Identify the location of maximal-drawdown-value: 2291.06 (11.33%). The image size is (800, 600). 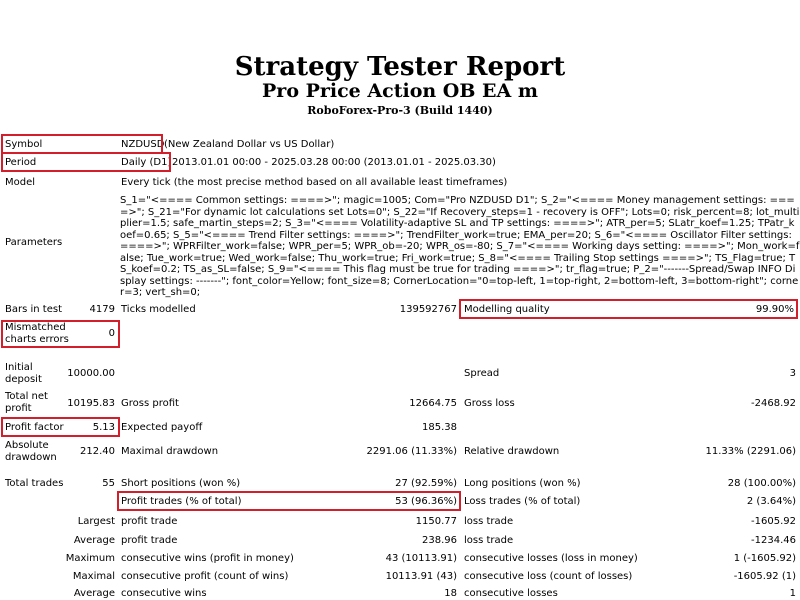
(411, 451).